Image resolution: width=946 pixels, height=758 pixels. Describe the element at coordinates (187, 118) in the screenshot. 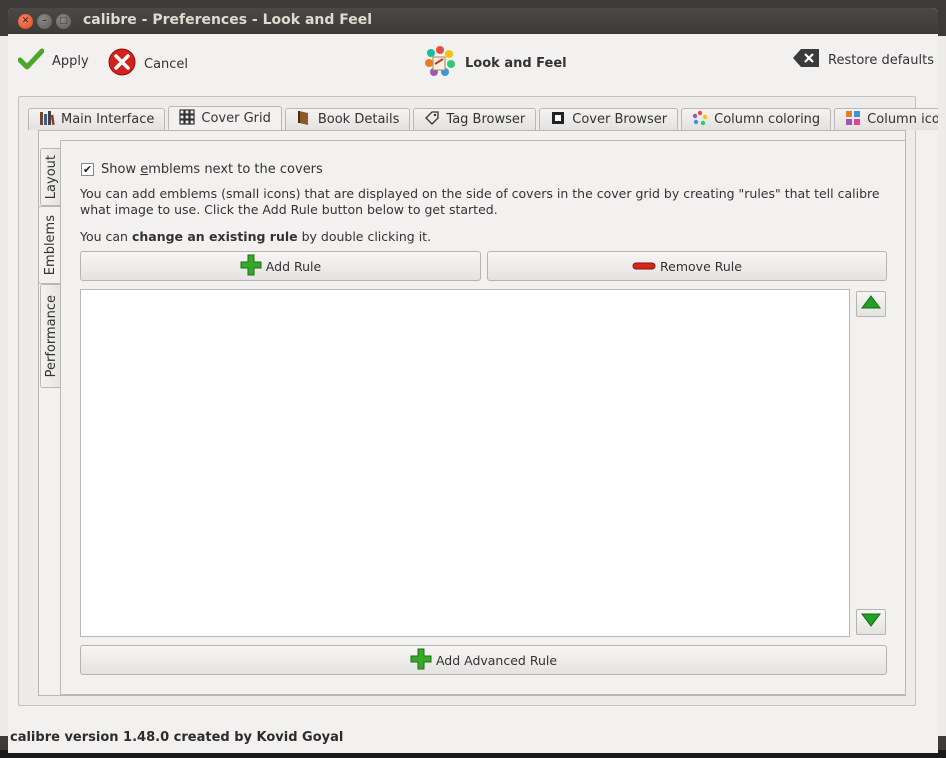

I see `grid-icon` at that location.